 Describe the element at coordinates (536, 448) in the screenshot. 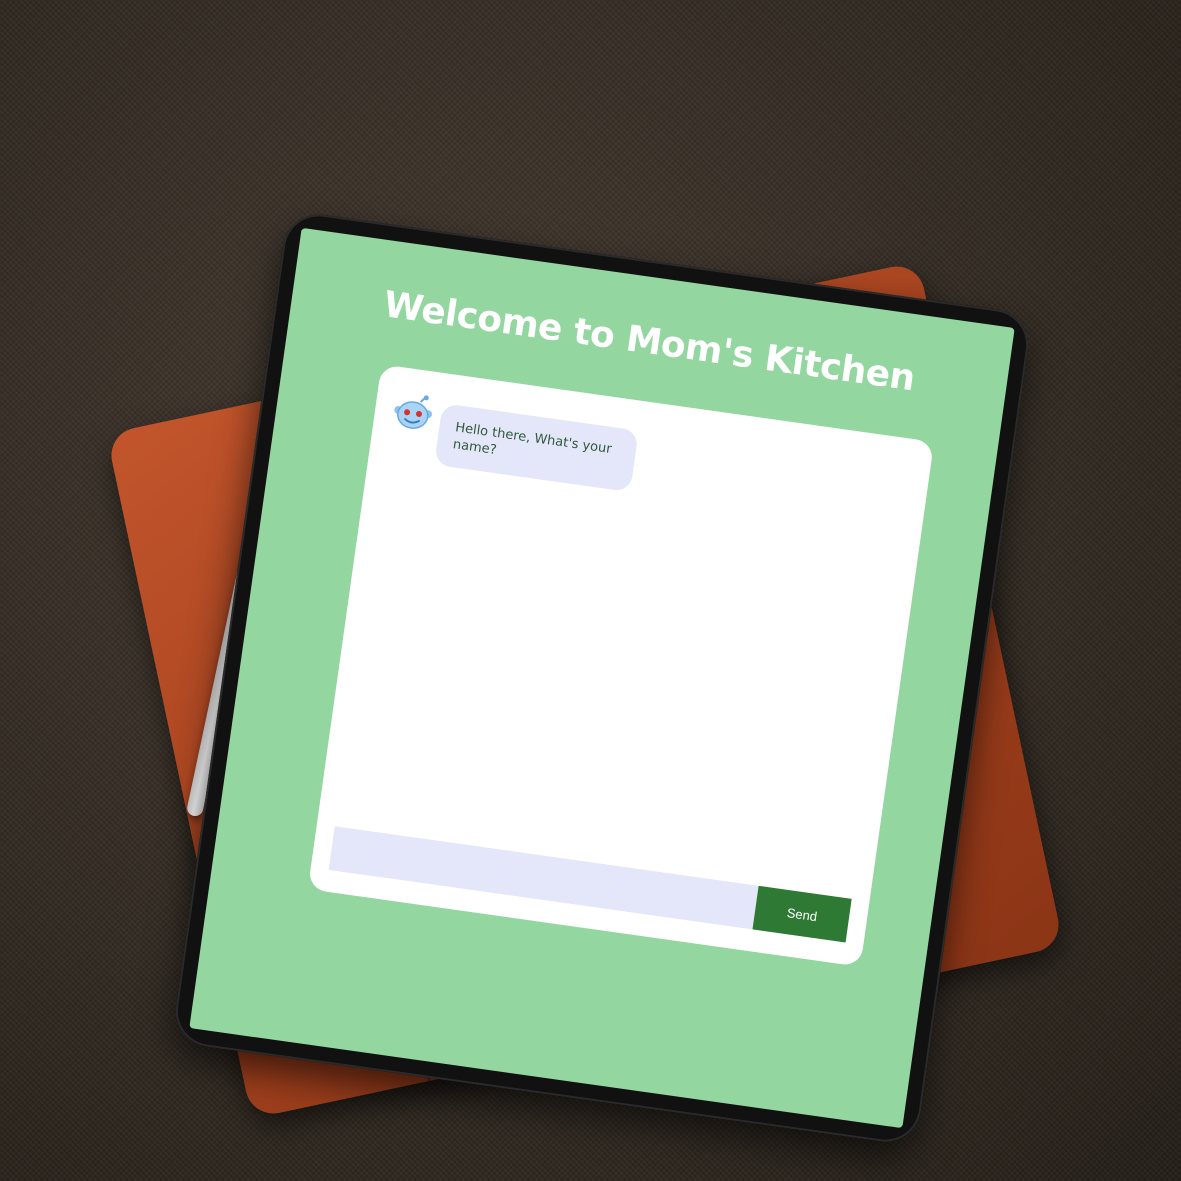

I see `bot-message-bubble: Hello there, What's your name?` at that location.